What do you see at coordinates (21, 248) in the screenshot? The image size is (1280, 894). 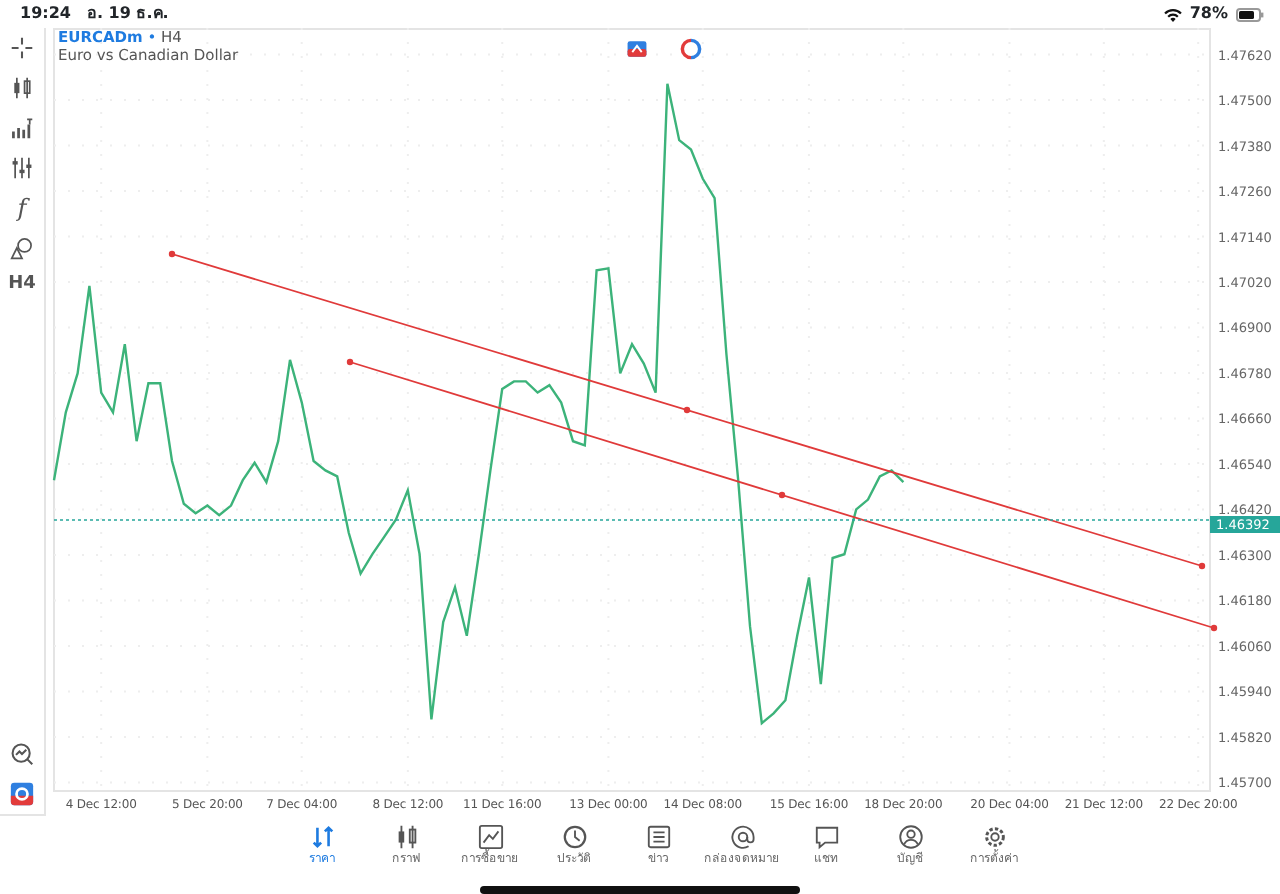 I see `shapes-icon` at bounding box center [21, 248].